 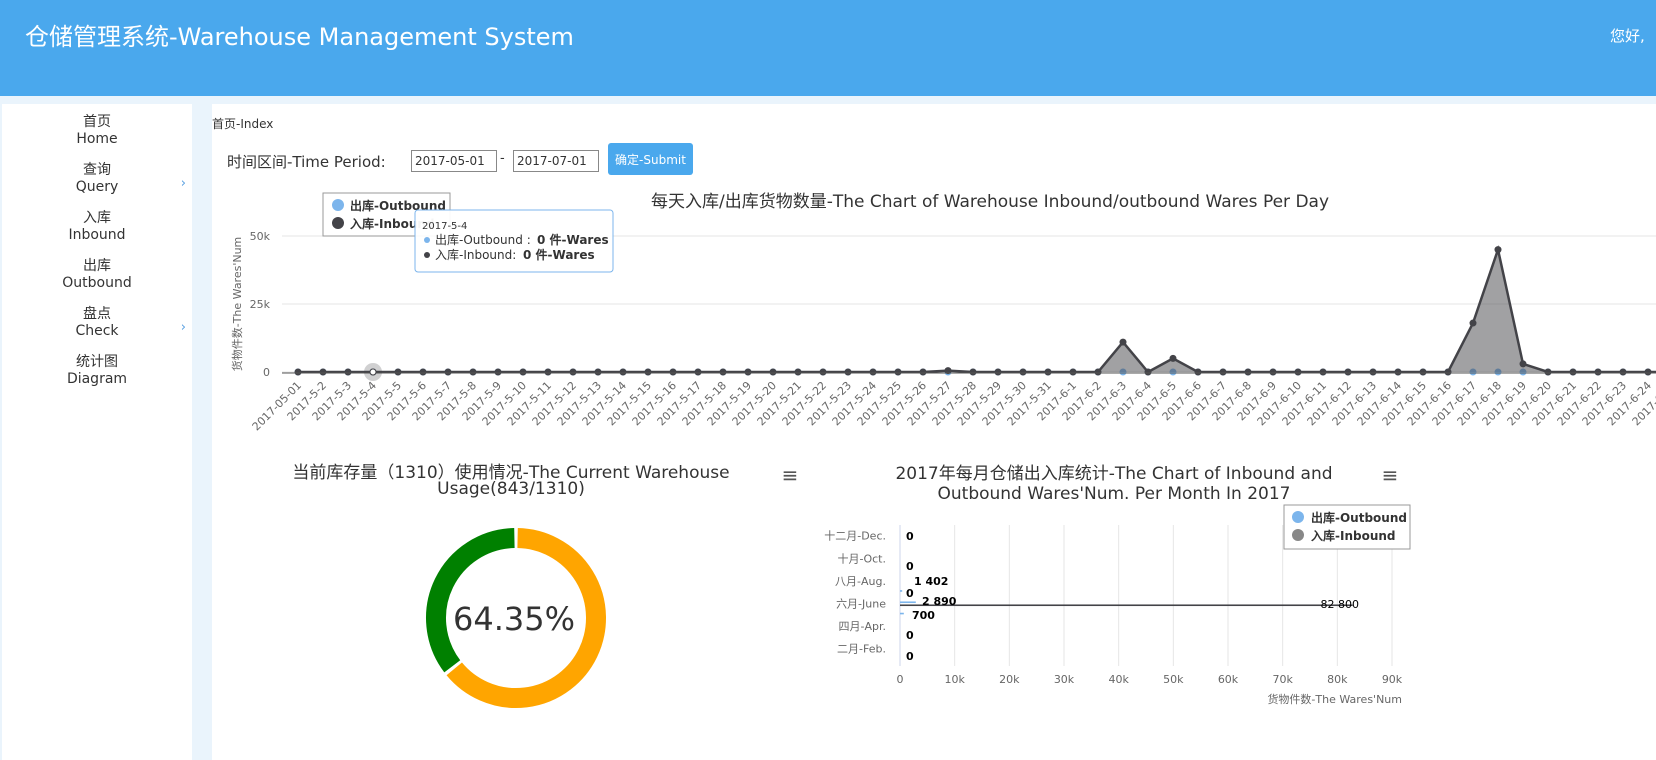 What do you see at coordinates (260, 304) in the screenshot?
I see `y-tick-label: 25k` at bounding box center [260, 304].